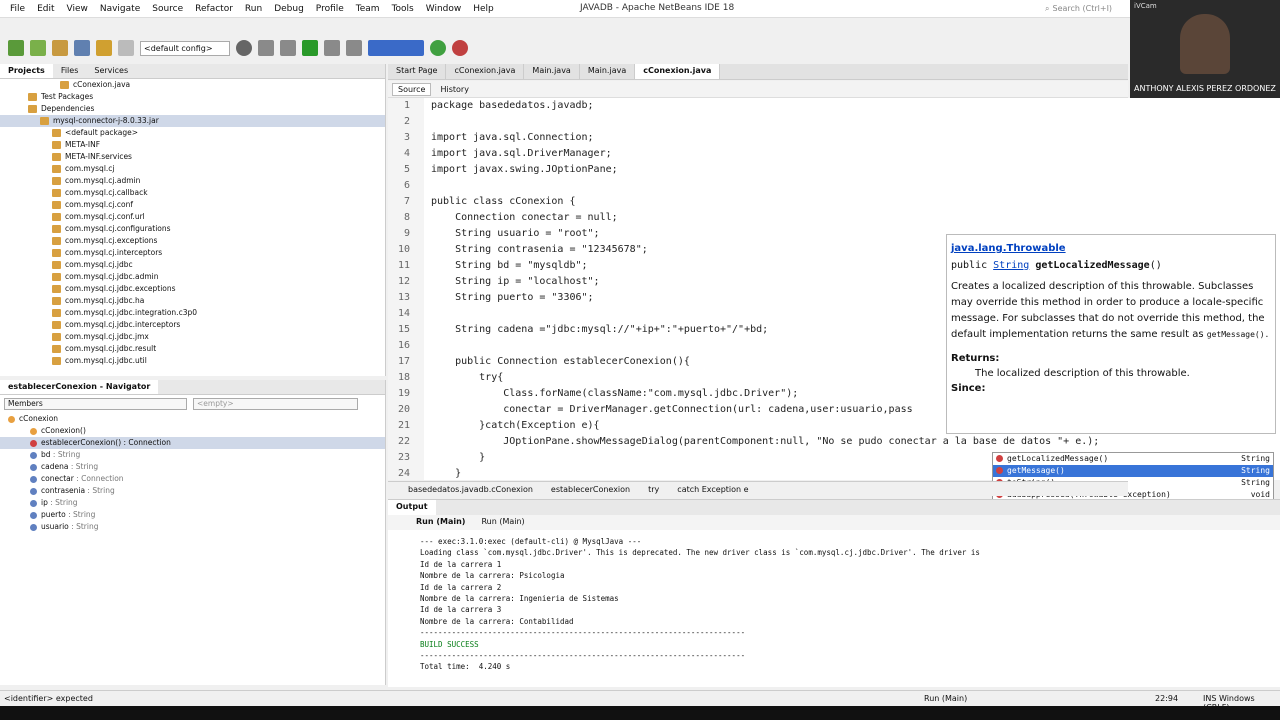  I want to click on javadoc-class: java.lang.Throwable, so click(1111, 248).